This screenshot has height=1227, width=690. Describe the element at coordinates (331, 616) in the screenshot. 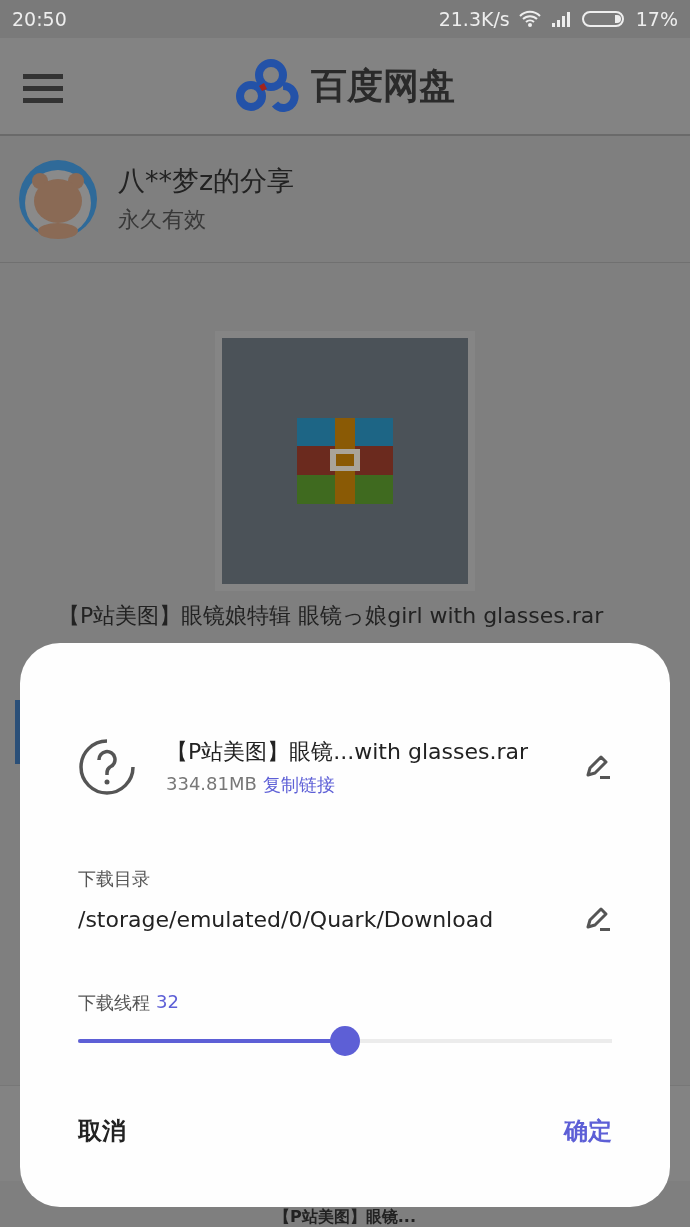

I see `file-name: 【P站美图】眼镜娘特辑 眼镜っ娘girl with glasses.rar` at that location.